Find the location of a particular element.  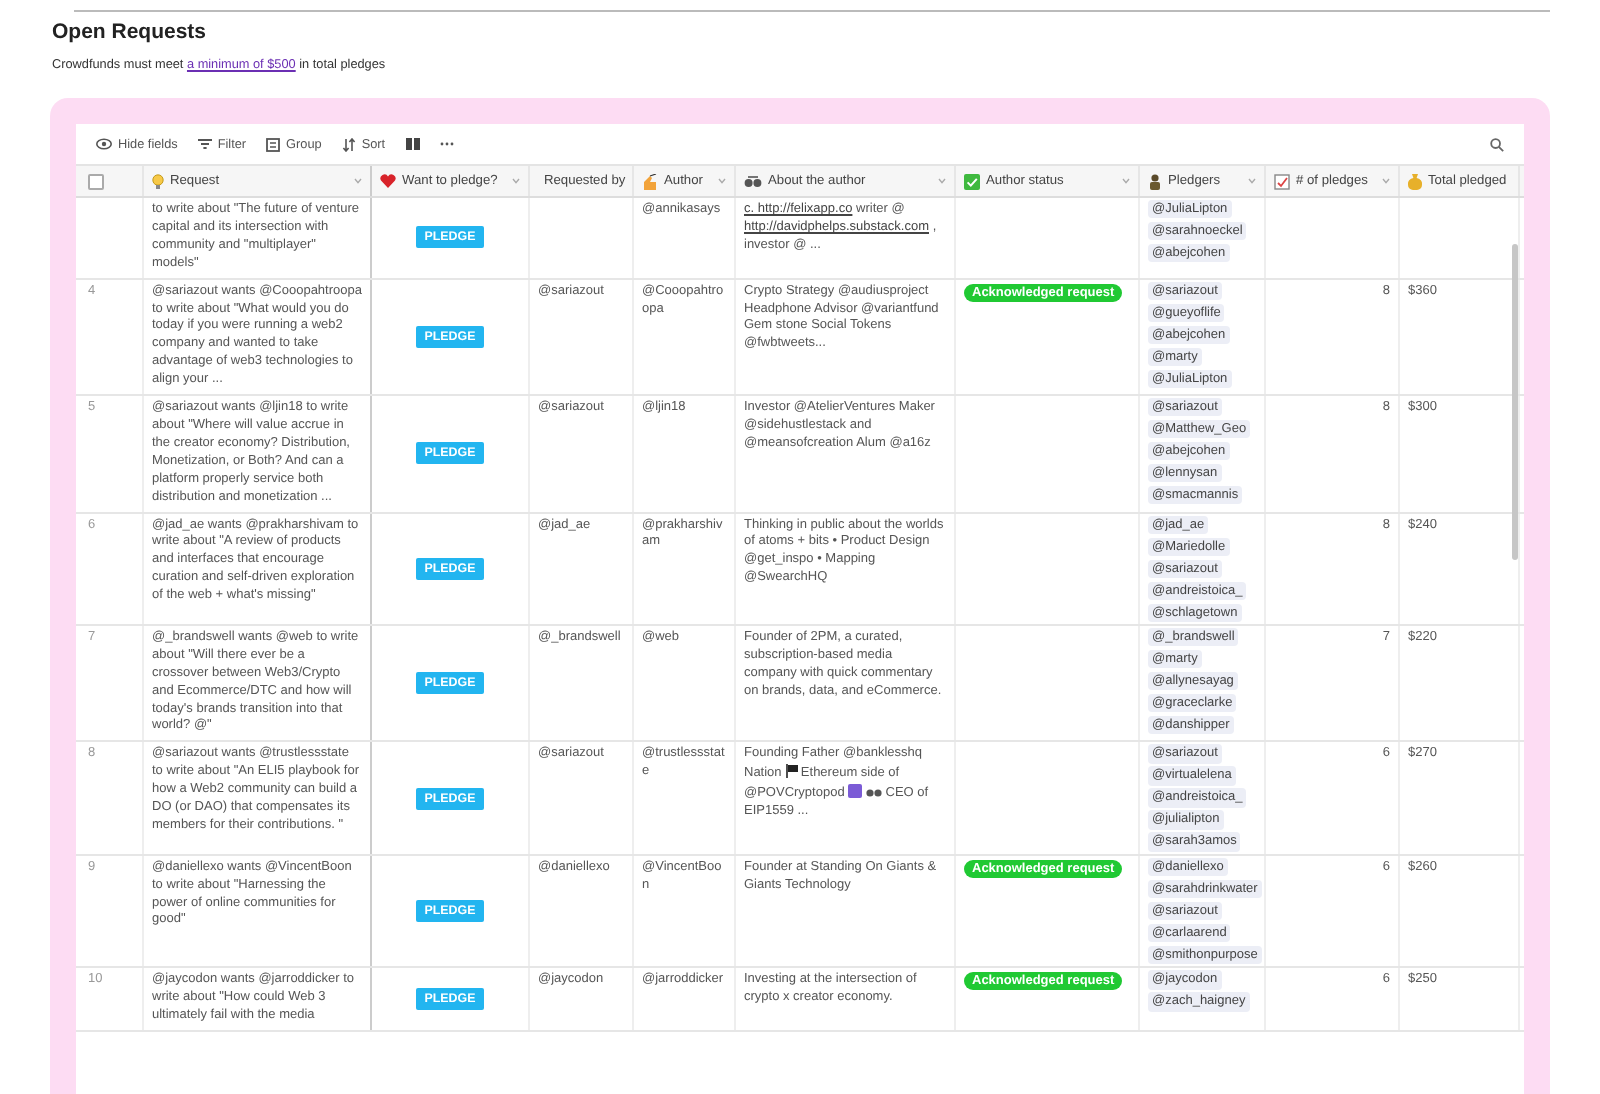

filter-icon is located at coordinates (204, 144).